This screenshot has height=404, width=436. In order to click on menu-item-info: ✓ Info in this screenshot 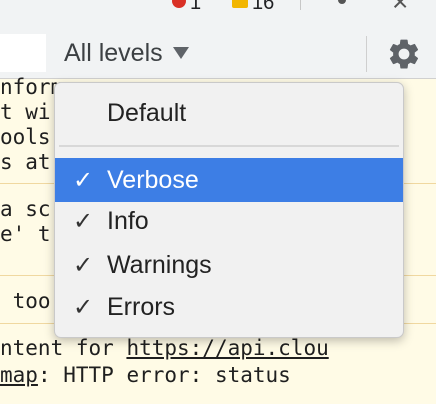, I will do `click(229, 221)`.